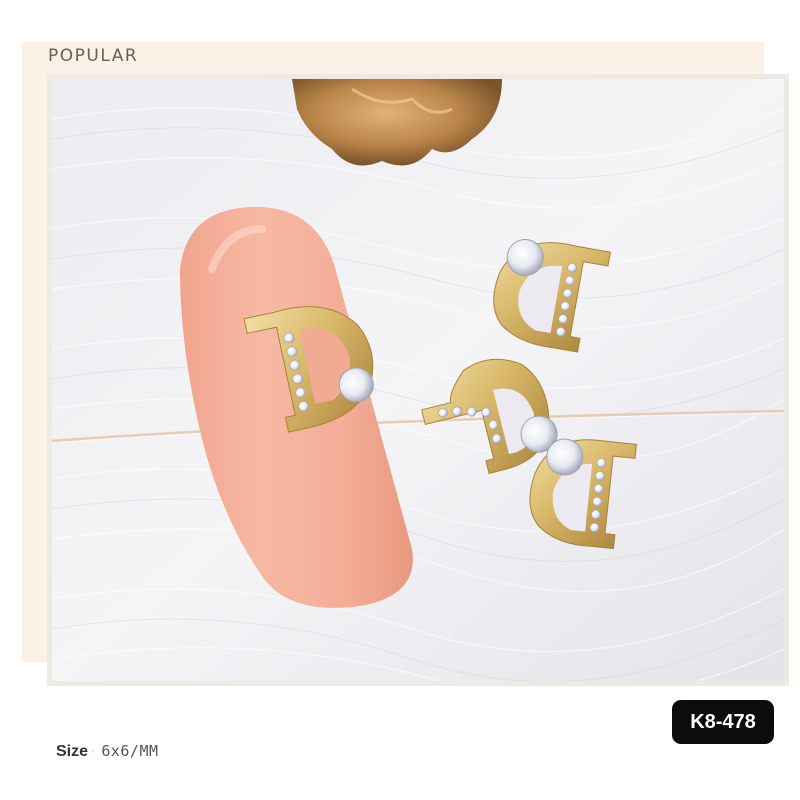 The height and width of the screenshot is (800, 800). I want to click on size-label: Size, so click(72, 751).